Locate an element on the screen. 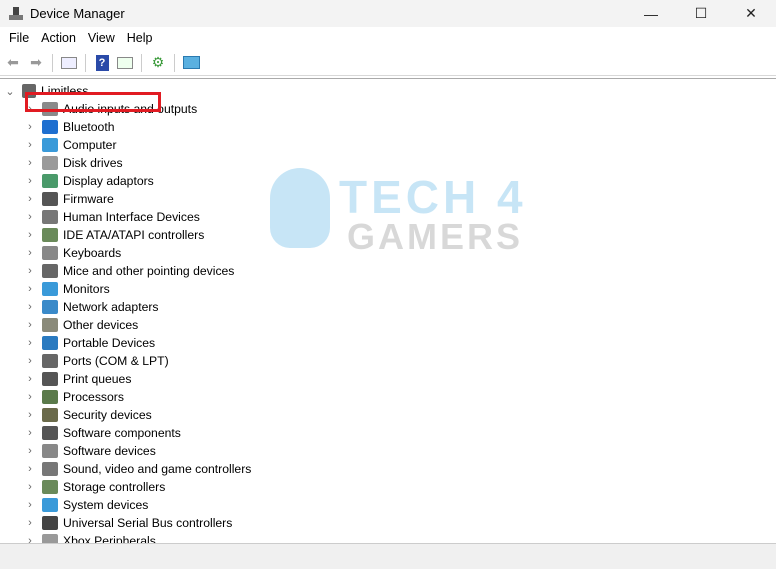 This screenshot has width=776, height=569. tree-item-label: Software devices is located at coordinates (109, 451).